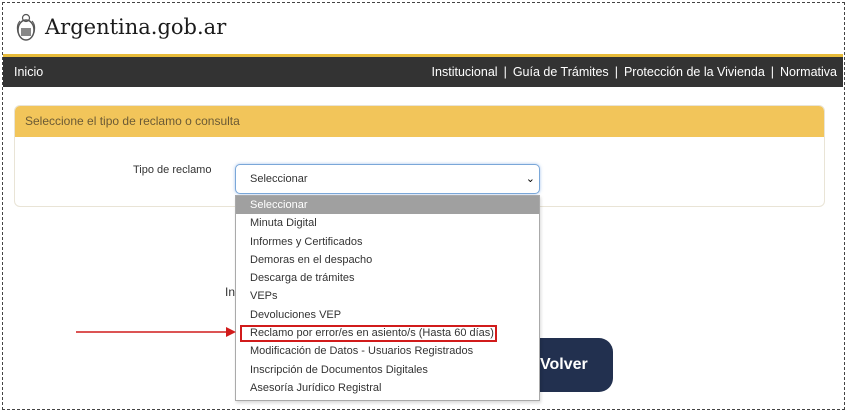  What do you see at coordinates (694, 72) in the screenshot?
I see `nav-item-proteccion-vivienda: Protección de la Vivienda` at bounding box center [694, 72].